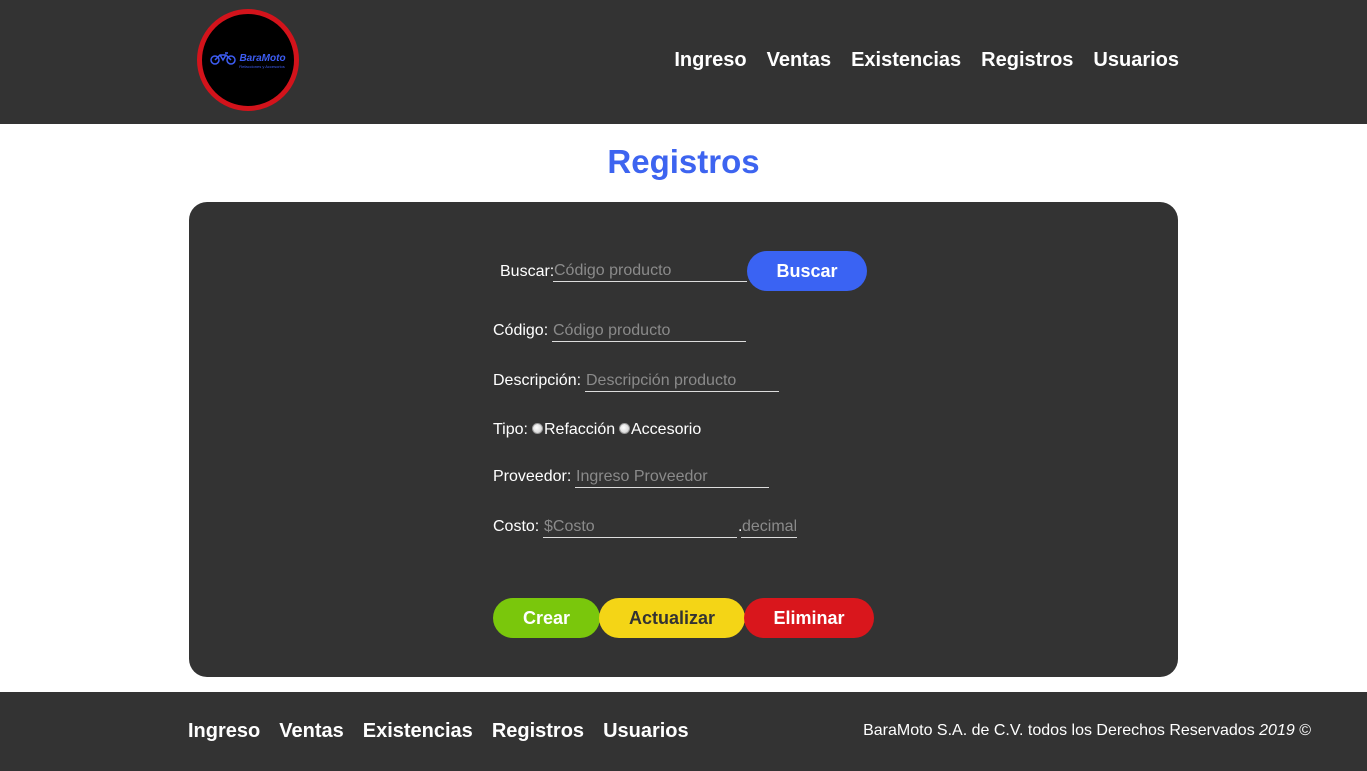 This screenshot has height=771, width=1367. I want to click on footer-nav-ingreso: Ingreso, so click(224, 731).